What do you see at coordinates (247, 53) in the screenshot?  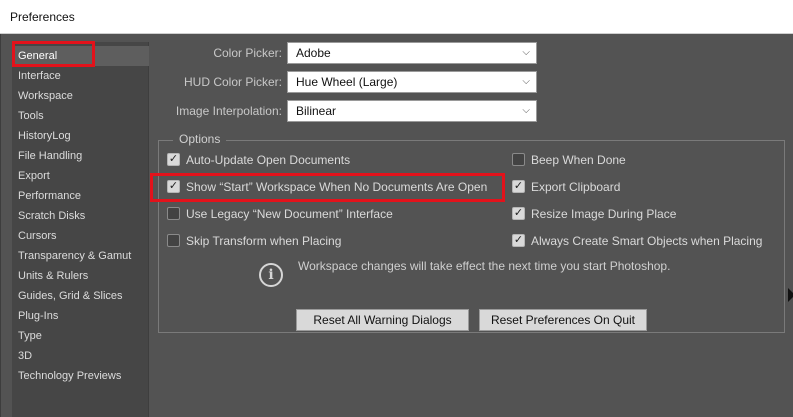 I see `color-picker-label: Color Picker:` at bounding box center [247, 53].